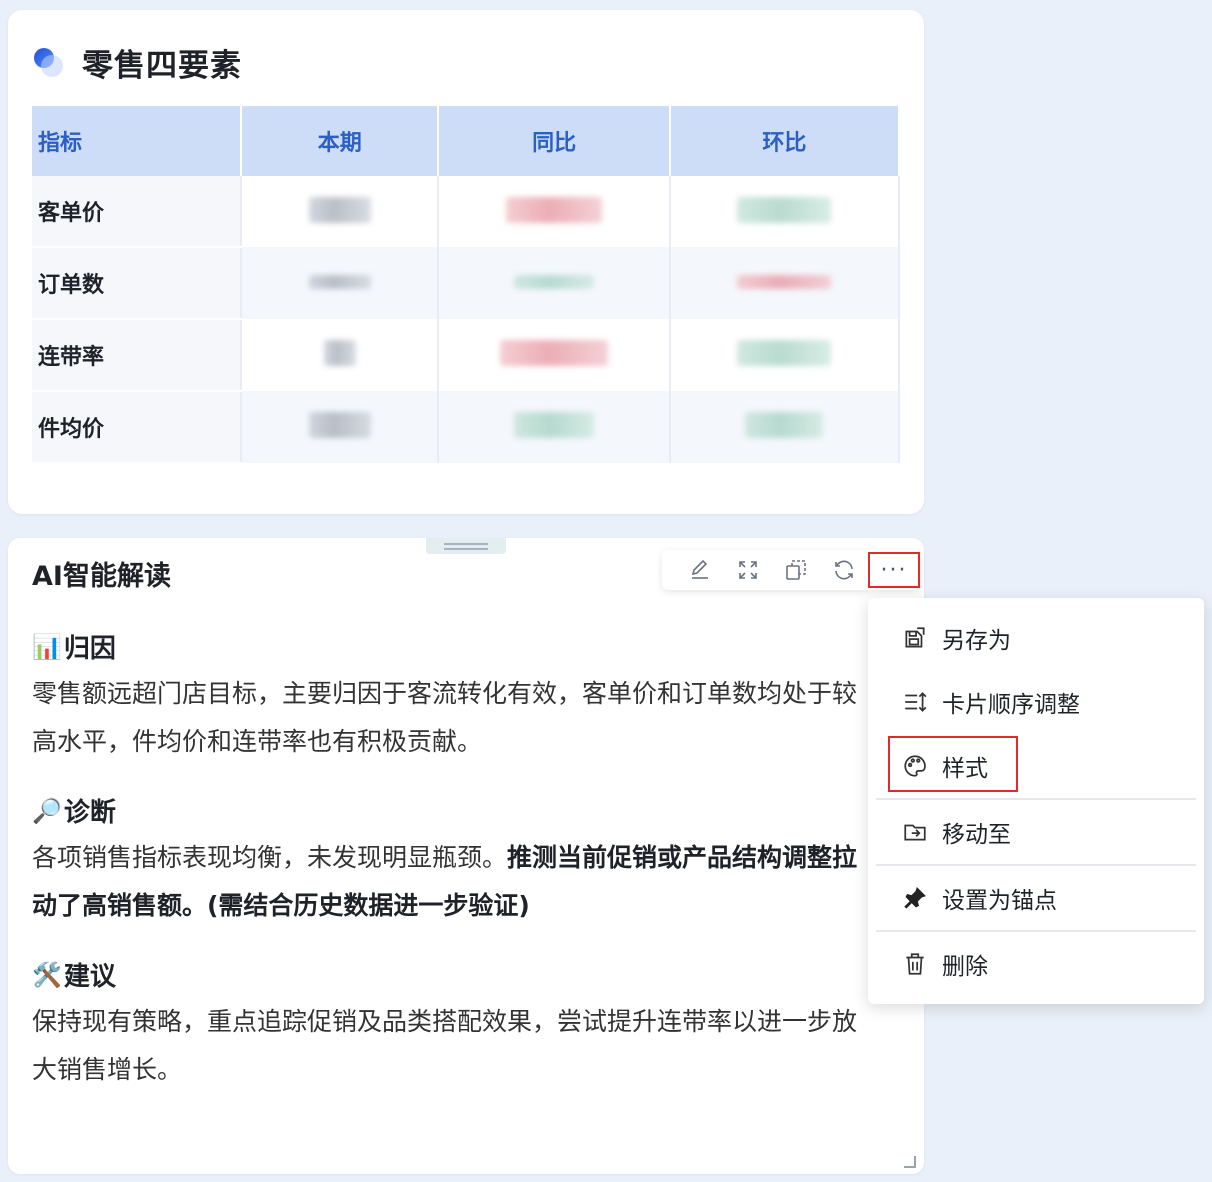 This screenshot has width=1212, height=1182. Describe the element at coordinates (1036, 702) in the screenshot. I see `menu-item-card-reorder: 卡片顺序调整` at that location.